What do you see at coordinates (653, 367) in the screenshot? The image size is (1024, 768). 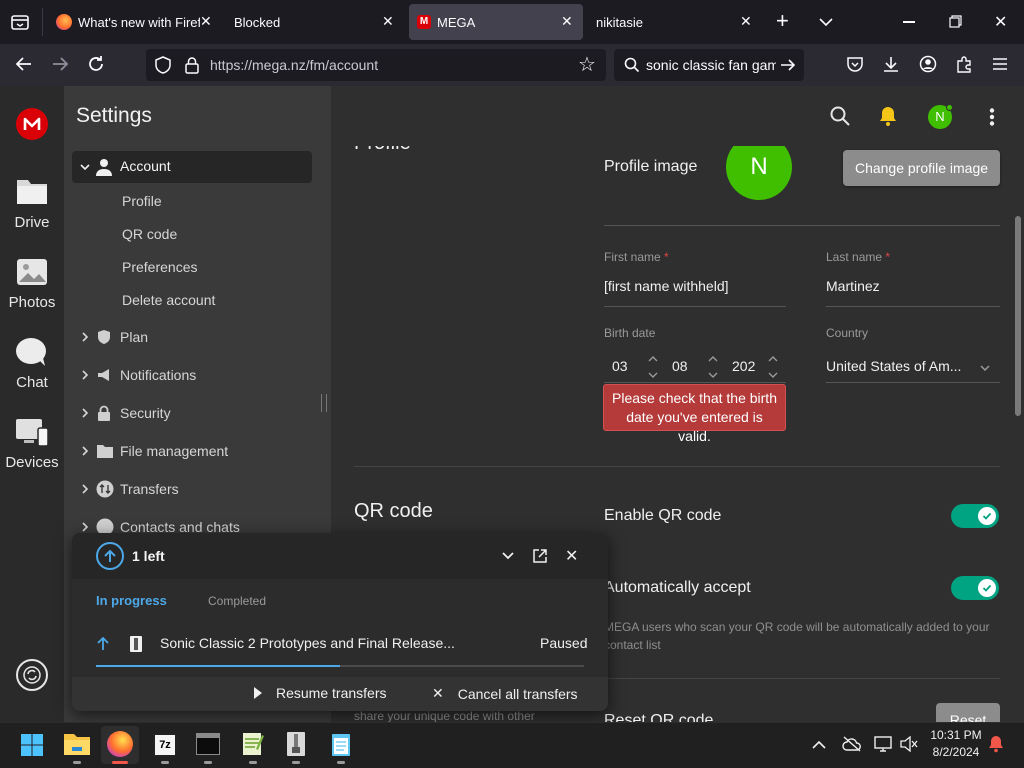 I see `day-stepper-icon` at bounding box center [653, 367].